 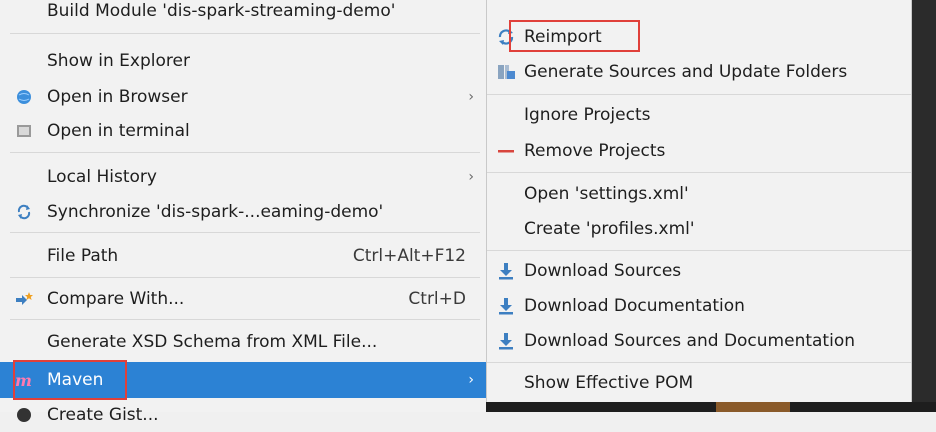 What do you see at coordinates (221, 11) in the screenshot?
I see `menu-item-label: Build Module 'dis-spark-streaming-demo'` at bounding box center [221, 11].